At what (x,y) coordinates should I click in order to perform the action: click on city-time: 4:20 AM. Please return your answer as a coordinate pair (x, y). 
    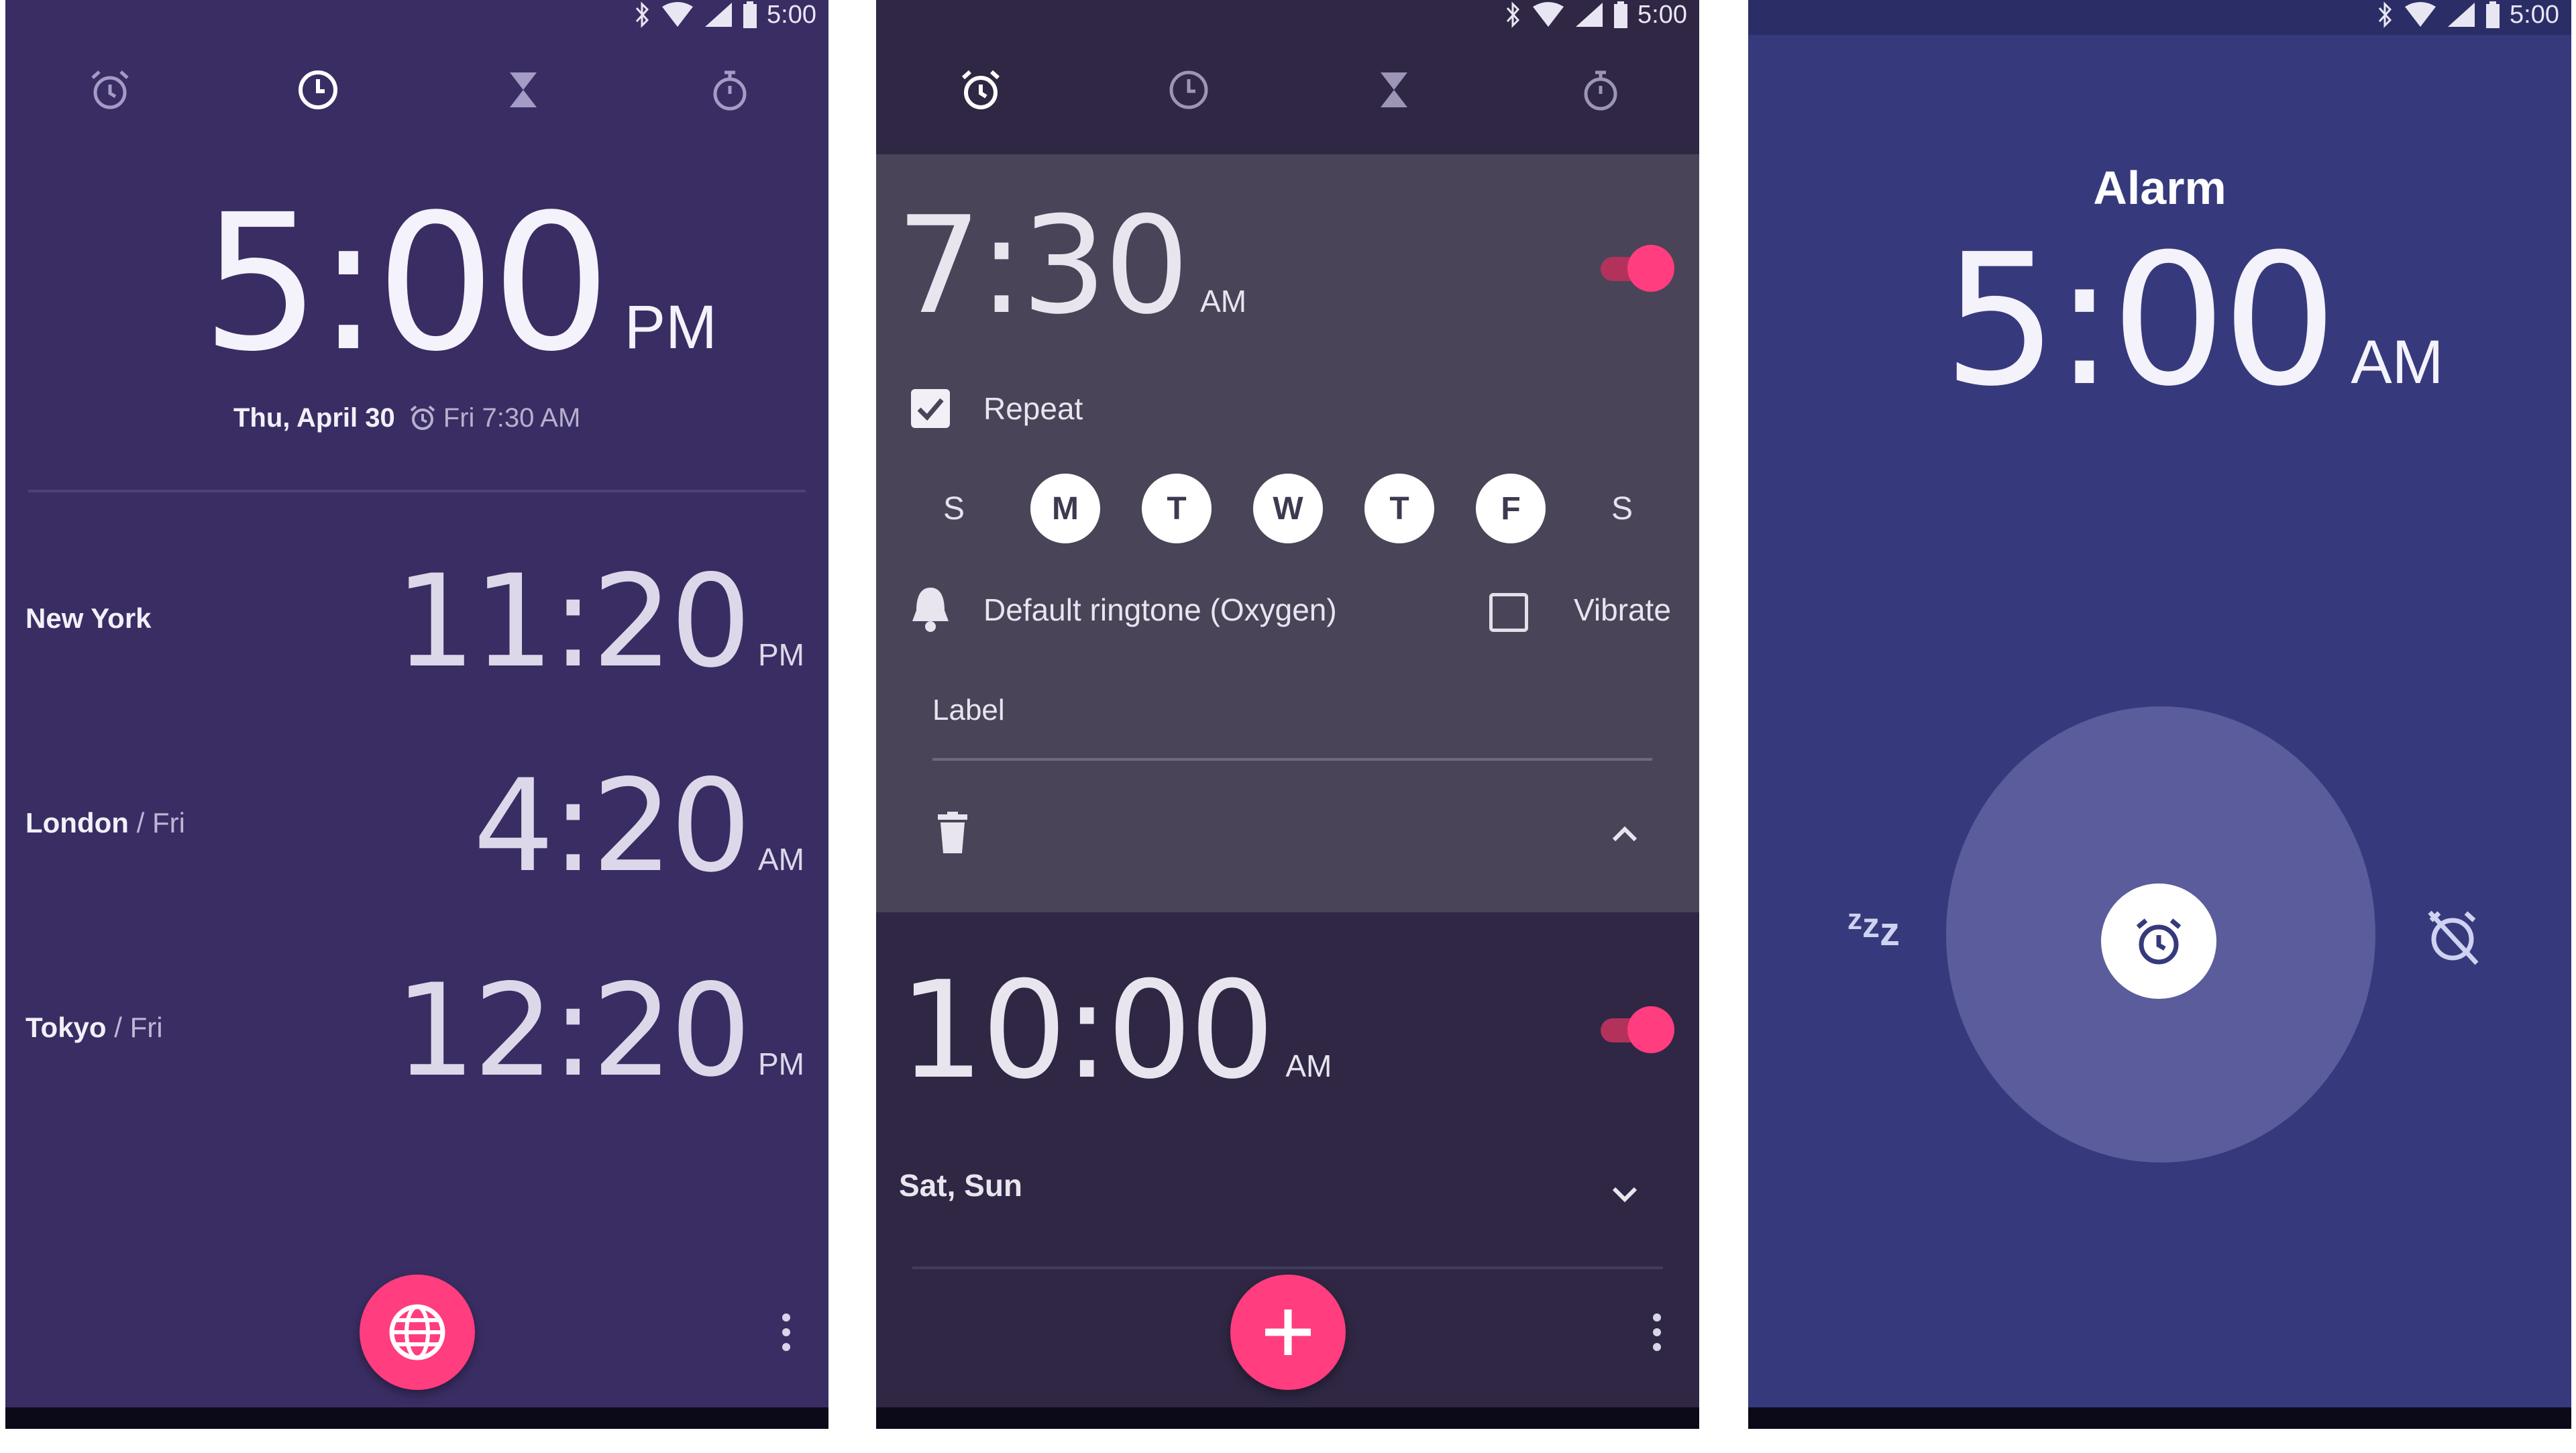
    Looking at the image, I should click on (638, 826).